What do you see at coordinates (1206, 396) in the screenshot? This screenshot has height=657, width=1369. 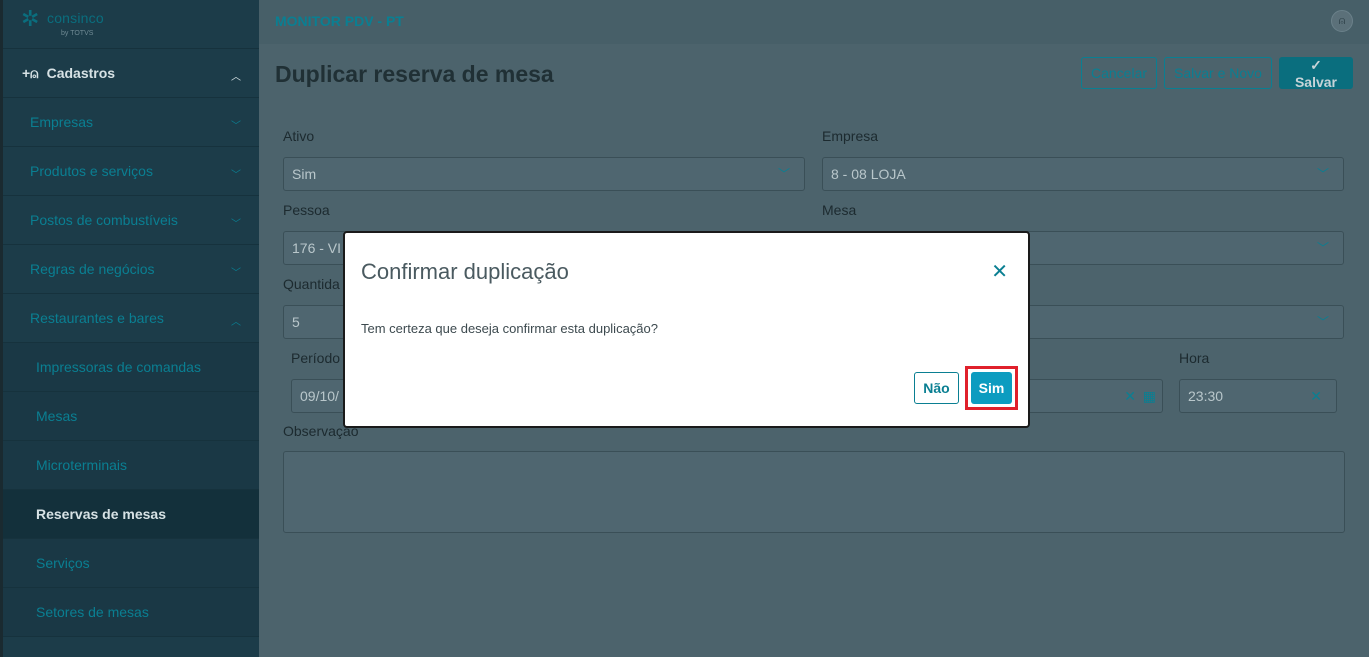 I see `hora-value: 23:30` at bounding box center [1206, 396].